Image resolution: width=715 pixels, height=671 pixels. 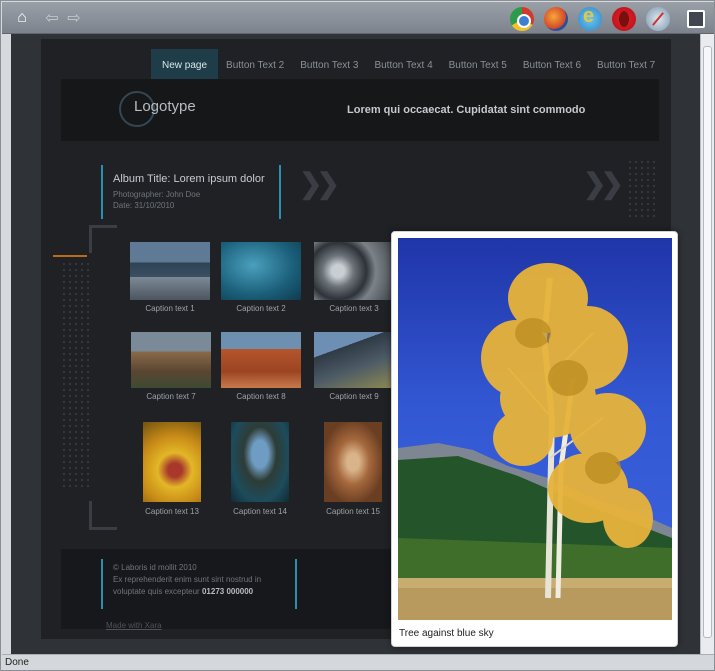 I want to click on home-icon: ⌂, so click(x=22, y=18).